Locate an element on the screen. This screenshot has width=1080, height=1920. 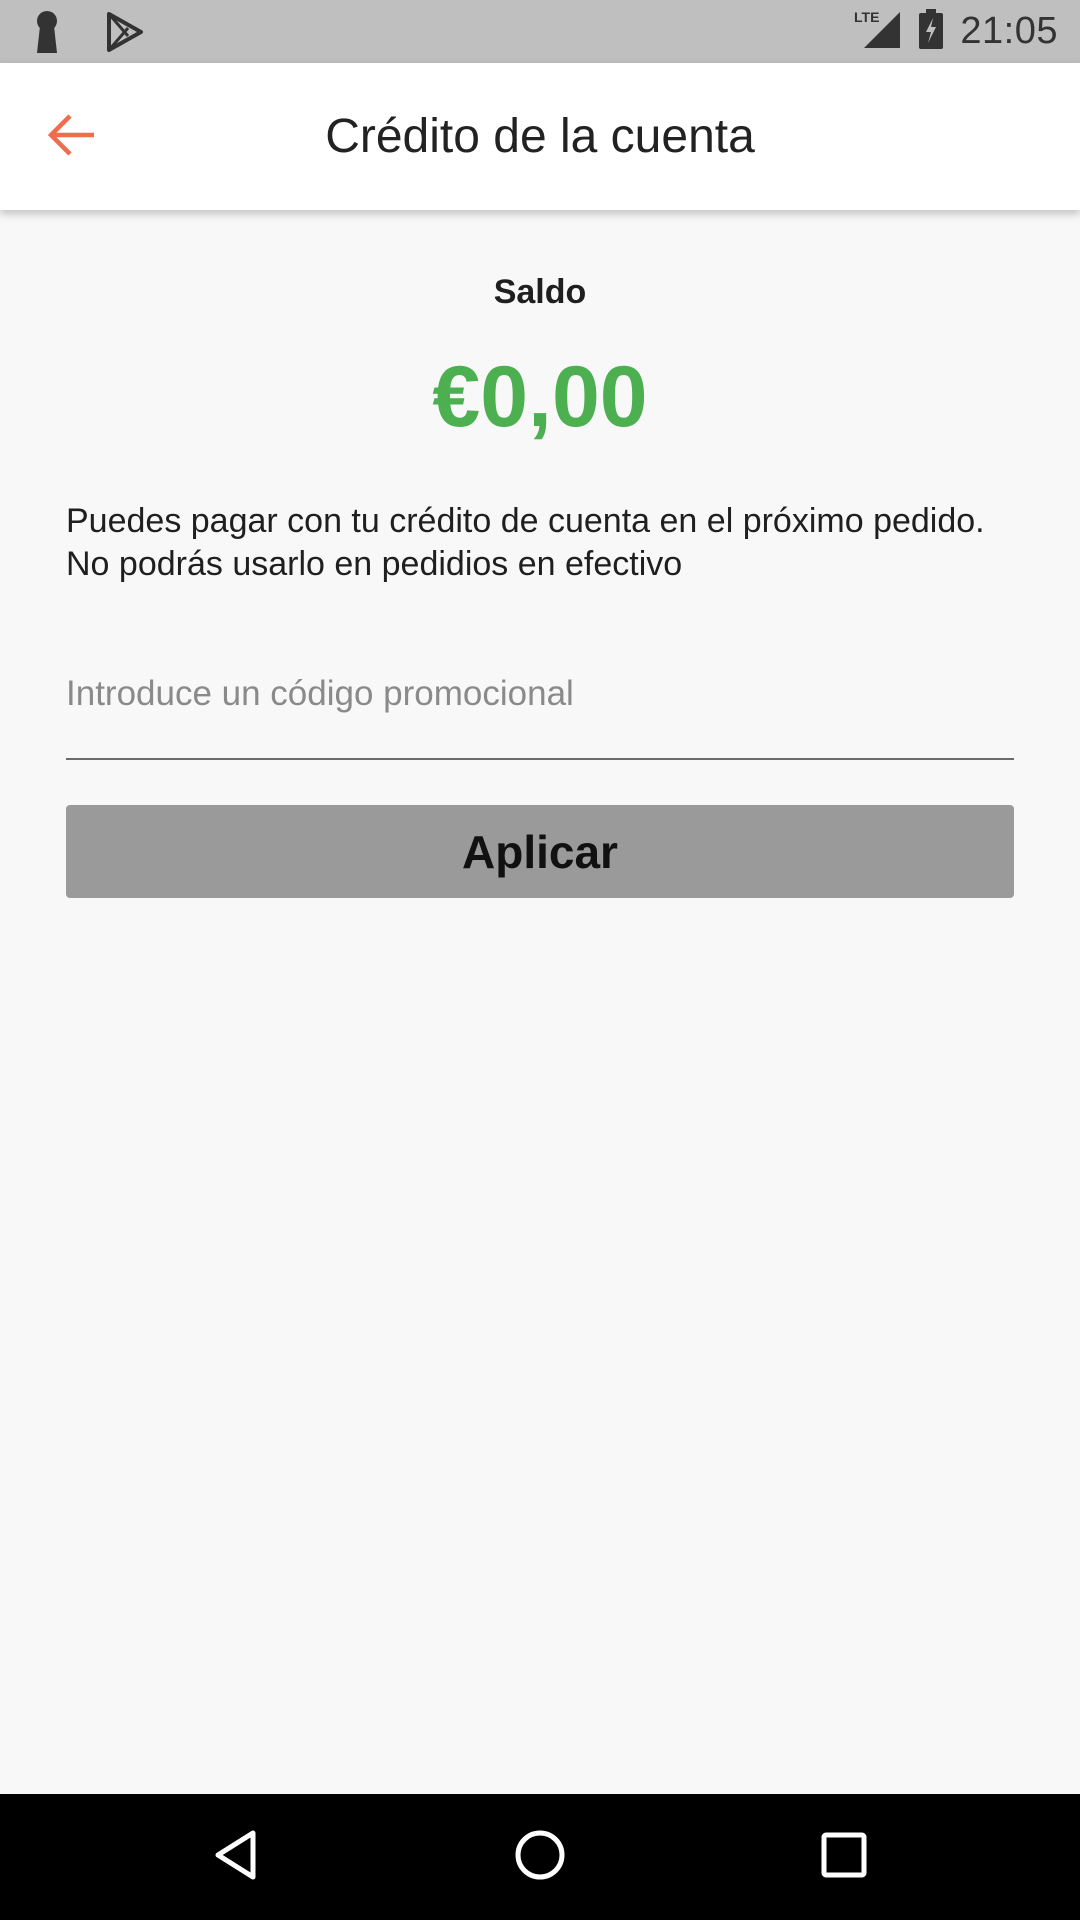
home-circle-icon is located at coordinates (540, 1857).